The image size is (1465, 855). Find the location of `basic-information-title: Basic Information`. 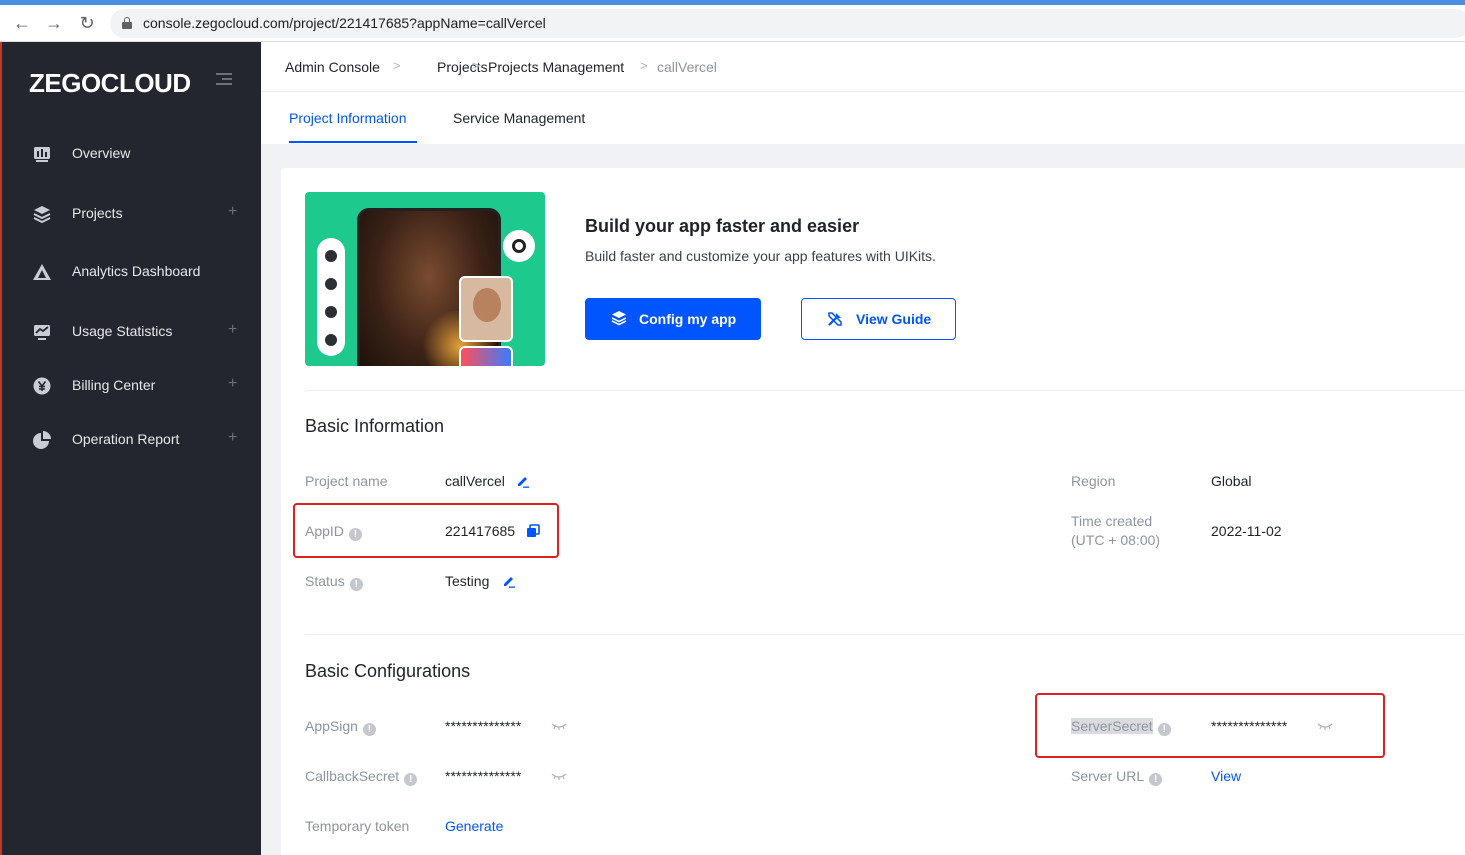

basic-information-title: Basic Information is located at coordinates (375, 426).